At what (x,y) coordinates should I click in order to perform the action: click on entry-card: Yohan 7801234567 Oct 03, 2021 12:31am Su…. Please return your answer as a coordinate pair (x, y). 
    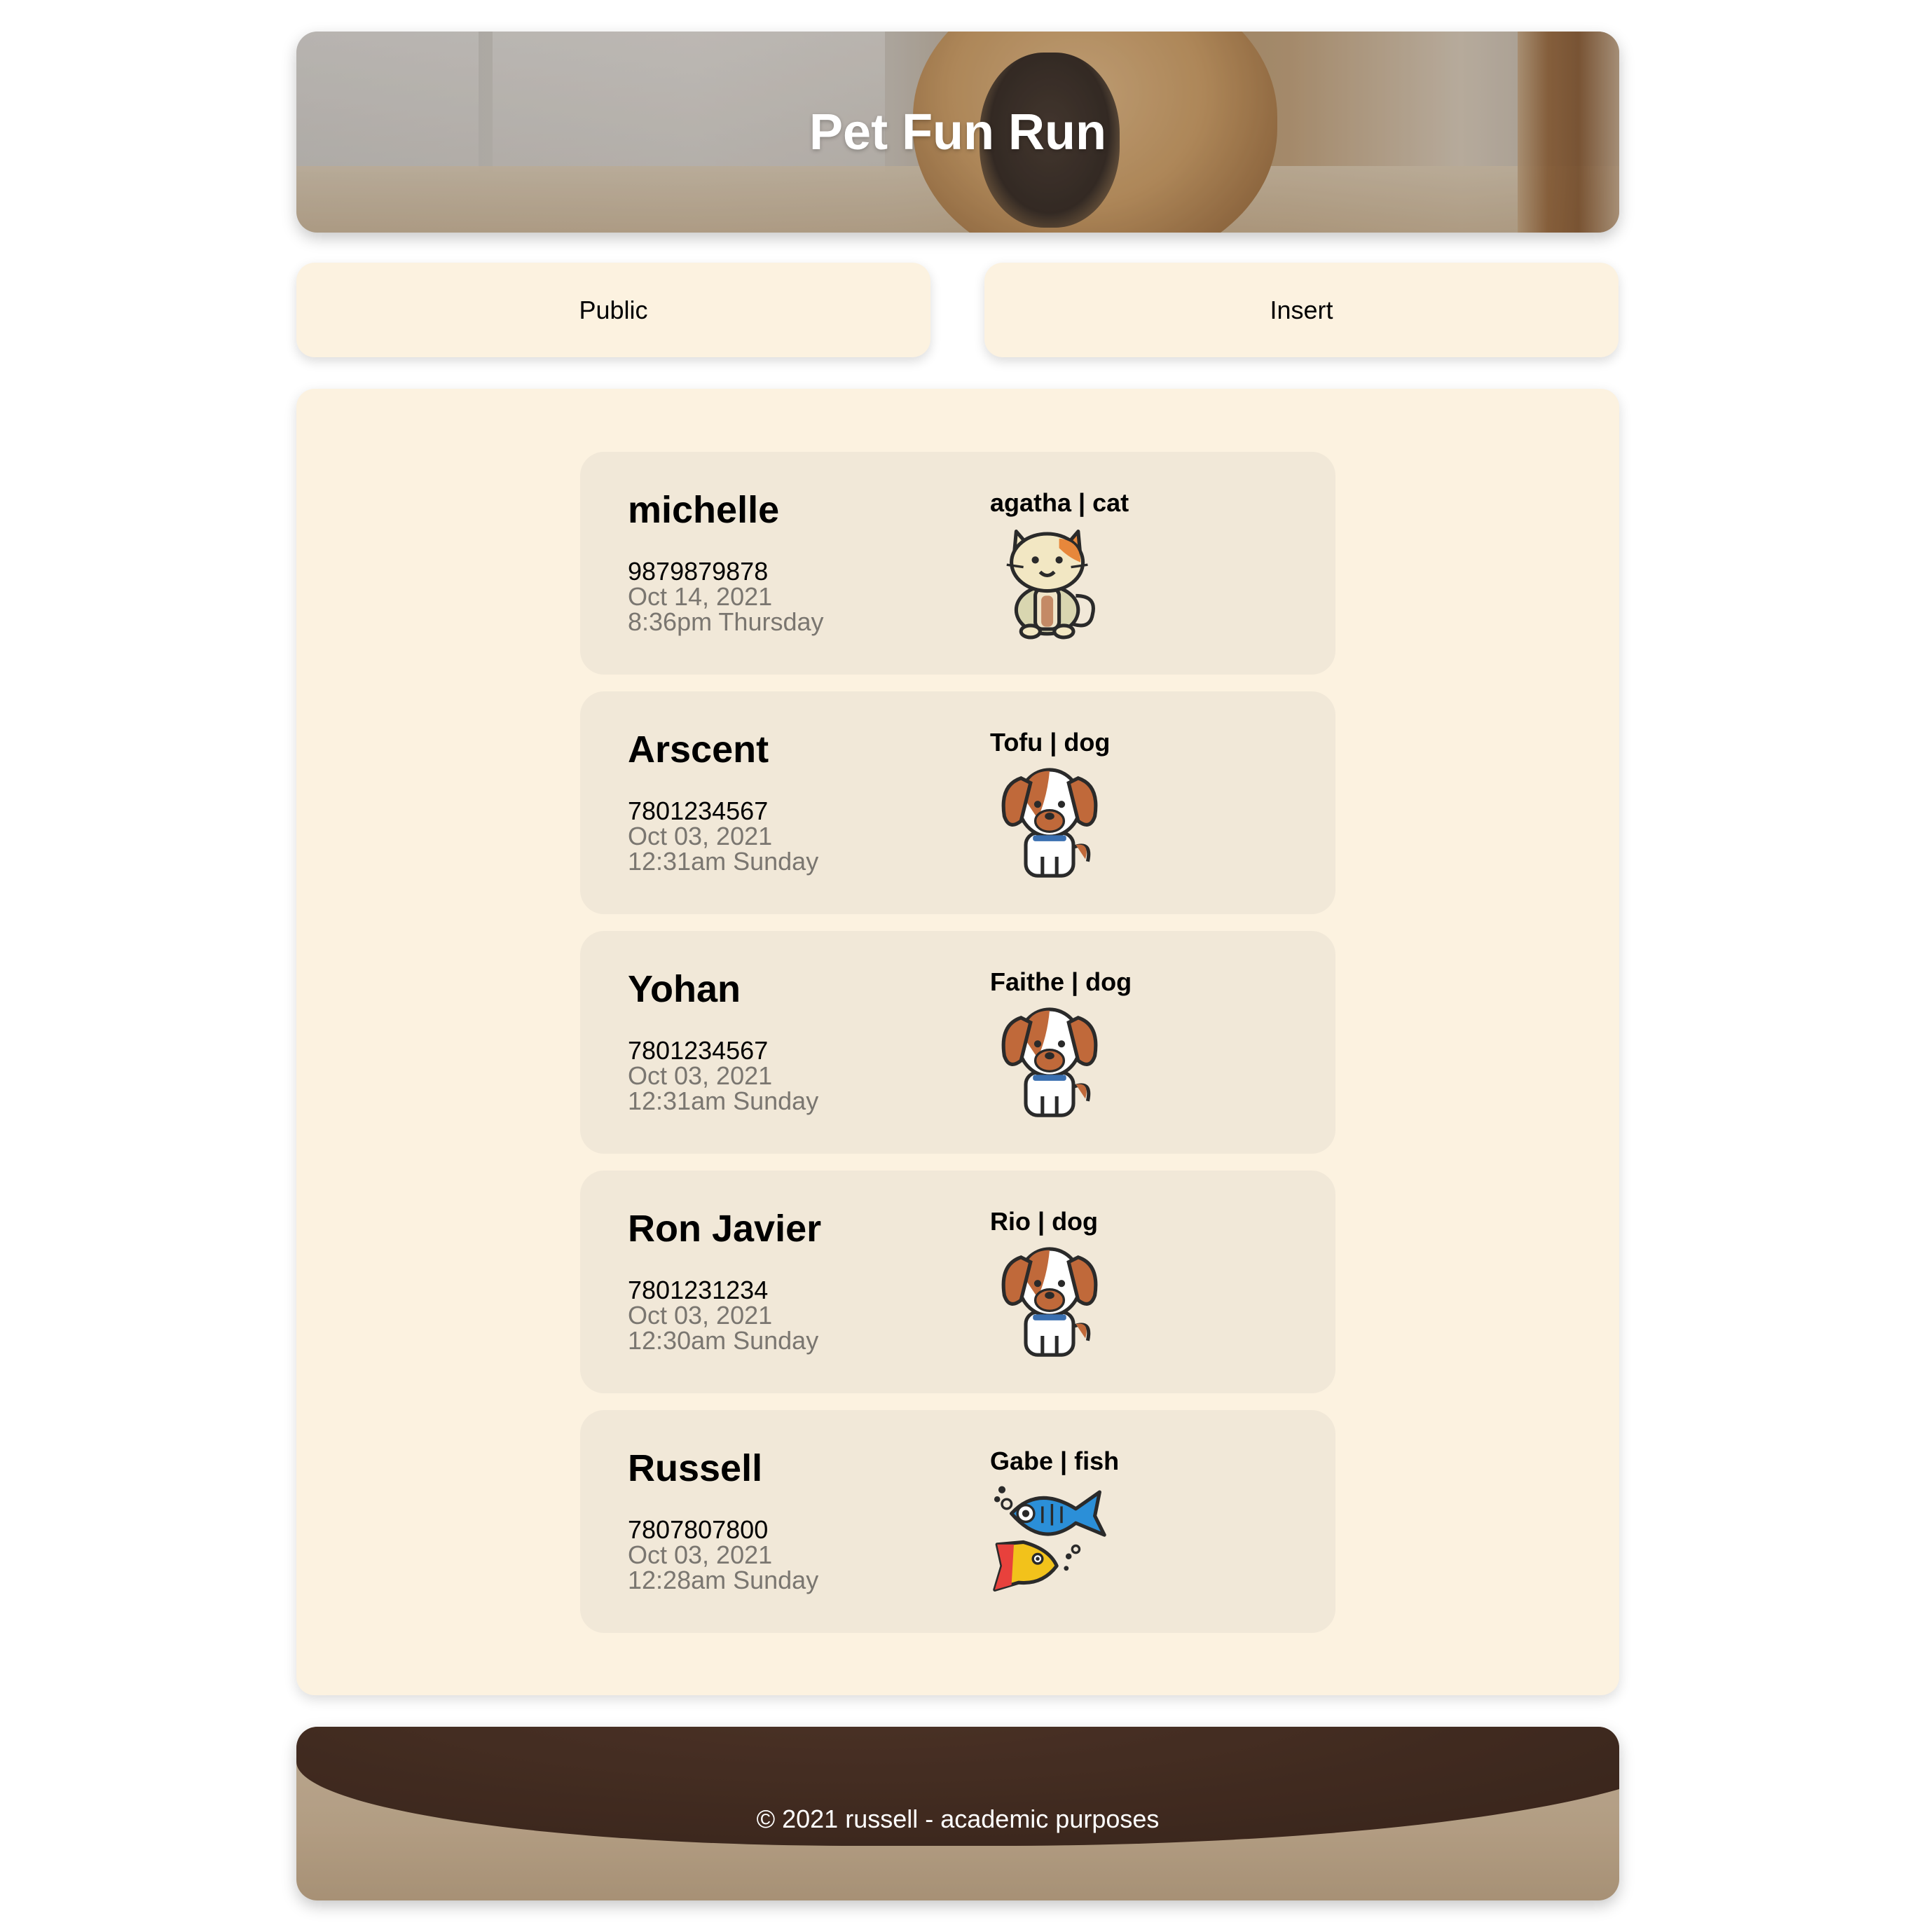
    Looking at the image, I should click on (958, 1042).